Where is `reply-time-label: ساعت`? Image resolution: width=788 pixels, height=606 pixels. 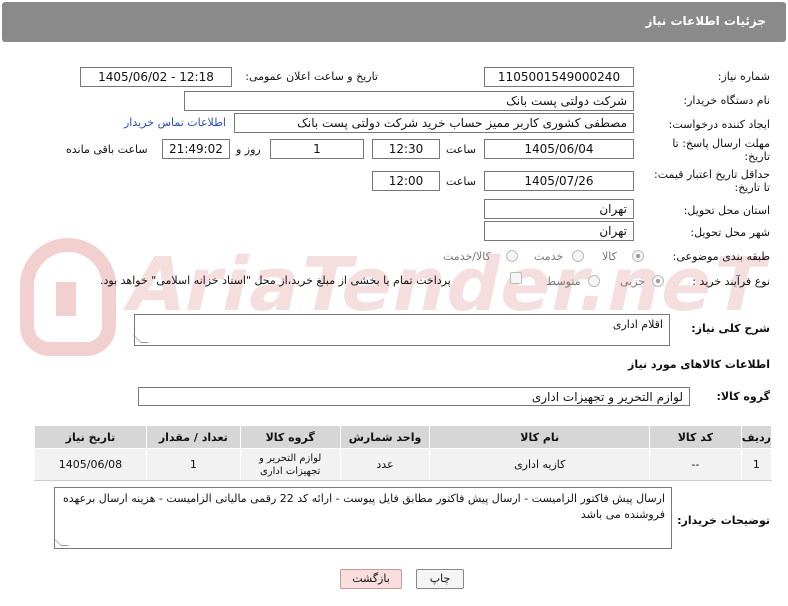
reply-time-label: ساعت is located at coordinates (461, 149).